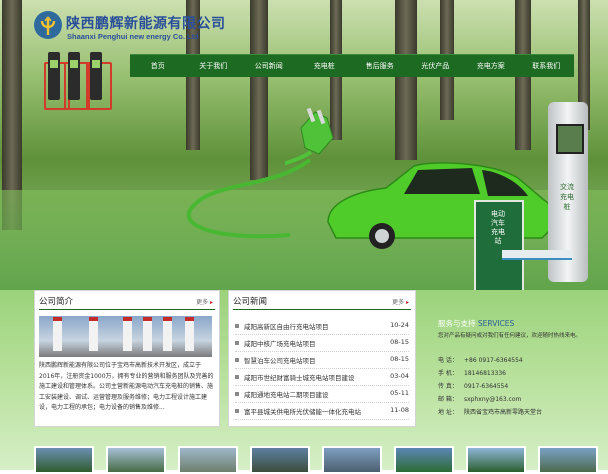  What do you see at coordinates (472, 373) in the screenshot?
I see `contact-mobile: 手 机： 18146813336` at bounding box center [472, 373].